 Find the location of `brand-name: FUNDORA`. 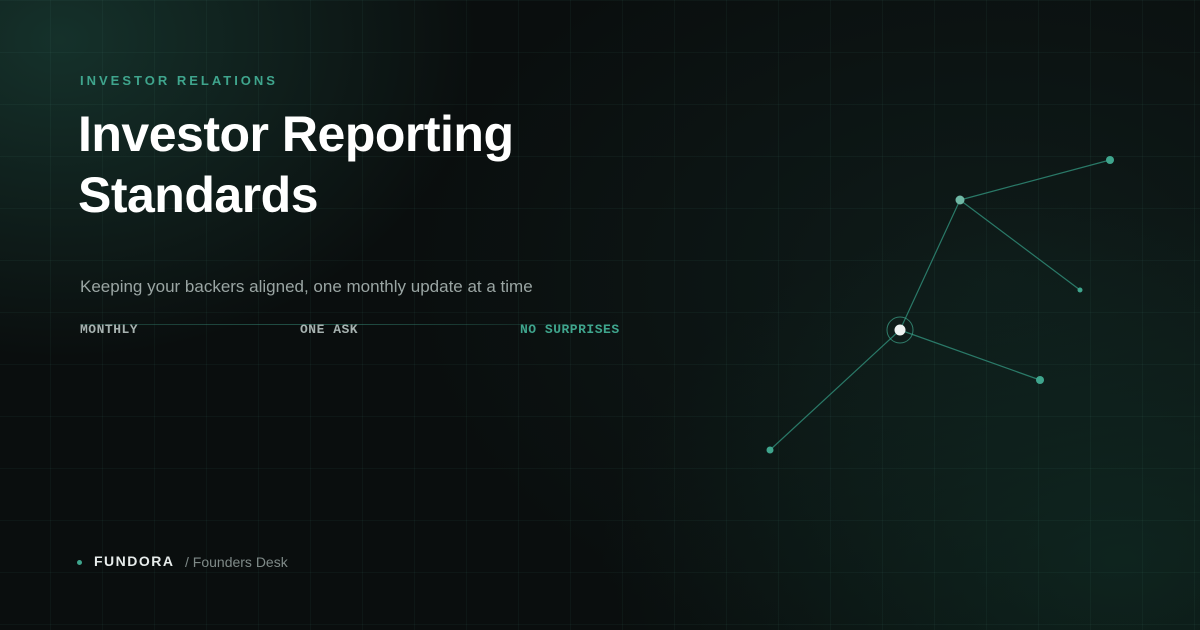

brand-name: FUNDORA is located at coordinates (134, 561).